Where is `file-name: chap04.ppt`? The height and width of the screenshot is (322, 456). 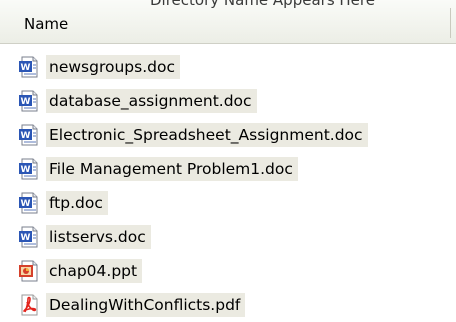
file-name: chap04.ppt is located at coordinates (94, 271).